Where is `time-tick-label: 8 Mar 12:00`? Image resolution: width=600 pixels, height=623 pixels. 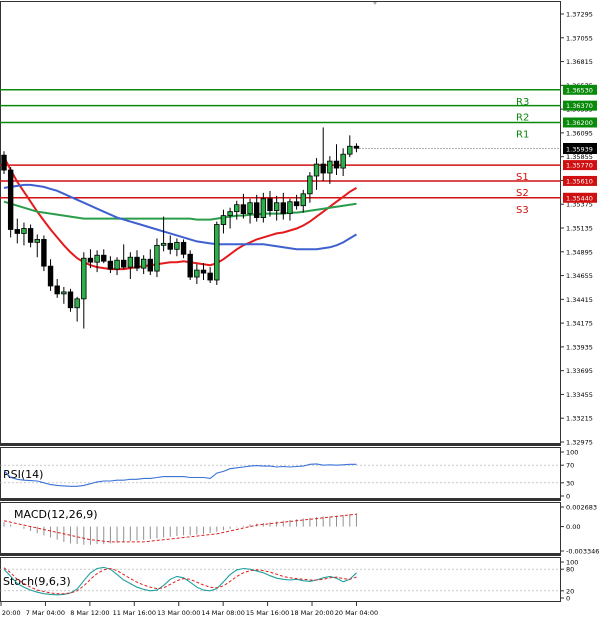
time-tick-label: 8 Mar 12:00 is located at coordinates (89, 613).